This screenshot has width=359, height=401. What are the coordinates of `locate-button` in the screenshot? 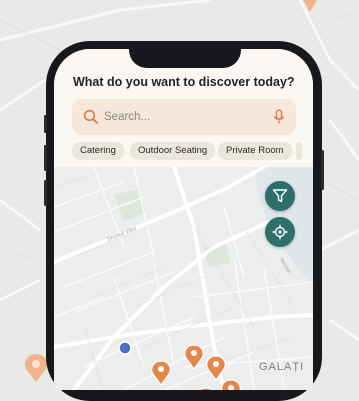 It's located at (280, 232).